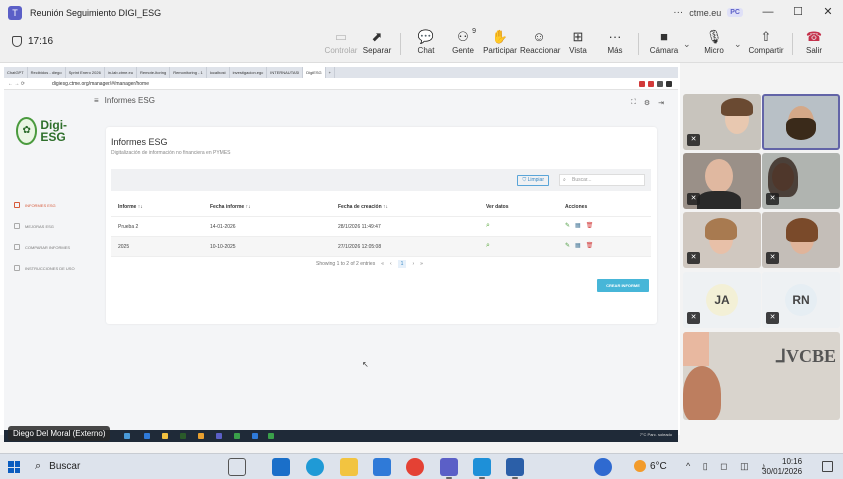  What do you see at coordinates (669, 84) in the screenshot?
I see `profile-icon` at bounding box center [669, 84].